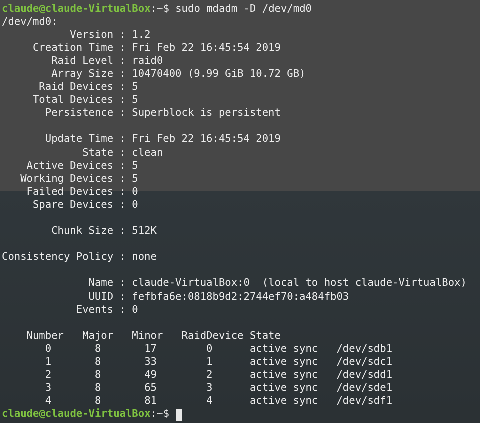 Image resolution: width=480 pixels, height=423 pixels. What do you see at coordinates (73, 100) in the screenshot?
I see `field-label: Total Devices` at bounding box center [73, 100].